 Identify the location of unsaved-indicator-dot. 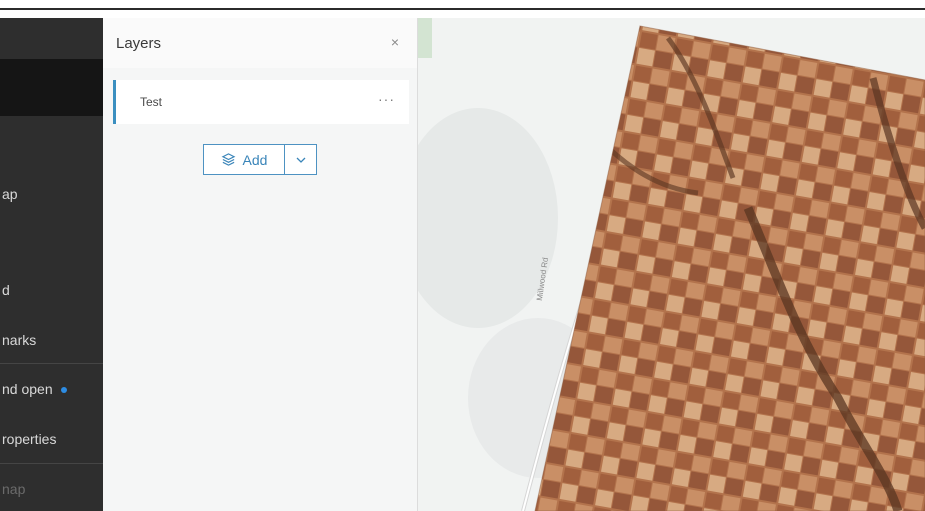
(63, 390).